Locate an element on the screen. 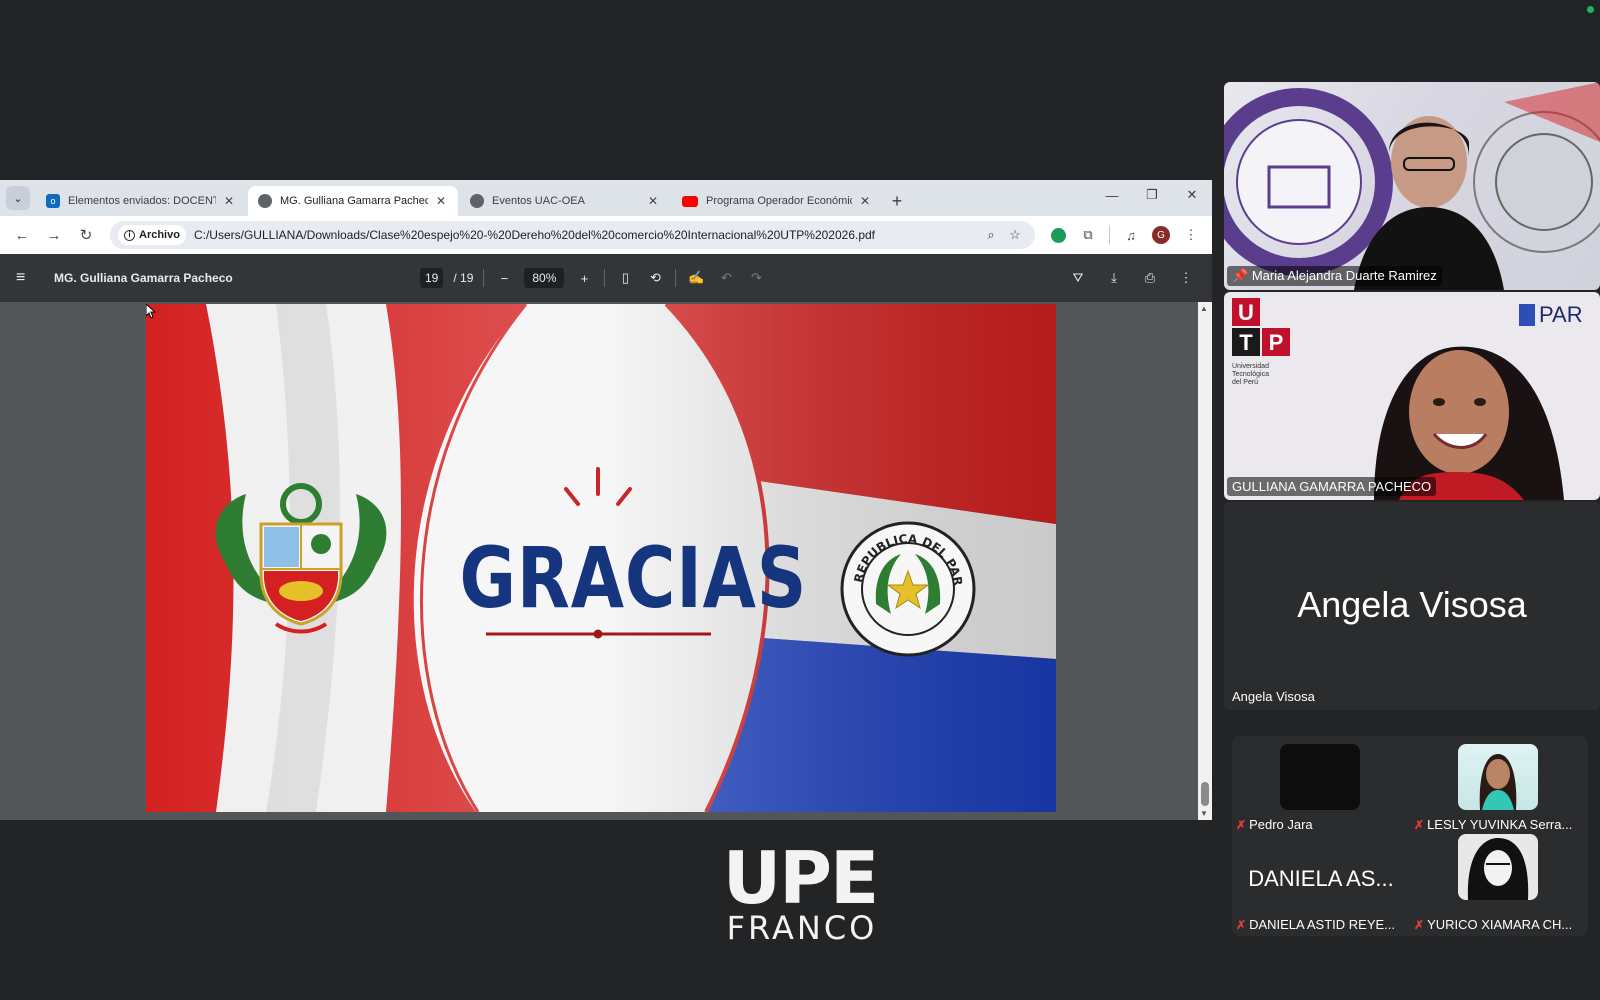 The image size is (1600, 1000). fit-page-icon: ▯ is located at coordinates (625, 278).